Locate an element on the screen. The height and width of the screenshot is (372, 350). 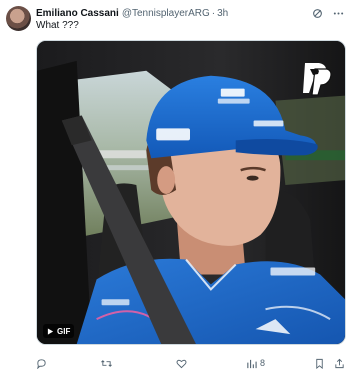
gif-badge: GIF is located at coordinates (59, 331).